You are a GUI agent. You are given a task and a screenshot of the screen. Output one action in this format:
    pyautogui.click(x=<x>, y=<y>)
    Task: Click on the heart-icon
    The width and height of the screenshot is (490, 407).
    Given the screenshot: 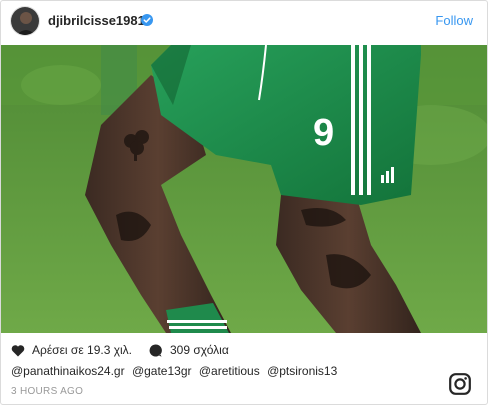 What is the action you would take?
    pyautogui.click(x=18, y=350)
    